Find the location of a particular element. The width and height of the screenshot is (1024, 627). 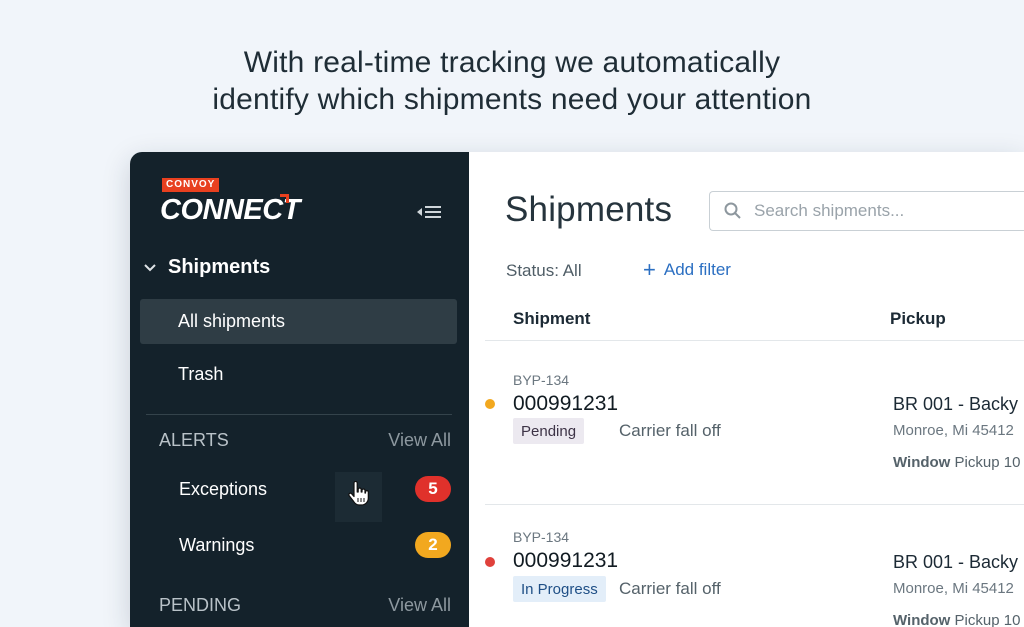

page-title: Shipments is located at coordinates (589, 209).